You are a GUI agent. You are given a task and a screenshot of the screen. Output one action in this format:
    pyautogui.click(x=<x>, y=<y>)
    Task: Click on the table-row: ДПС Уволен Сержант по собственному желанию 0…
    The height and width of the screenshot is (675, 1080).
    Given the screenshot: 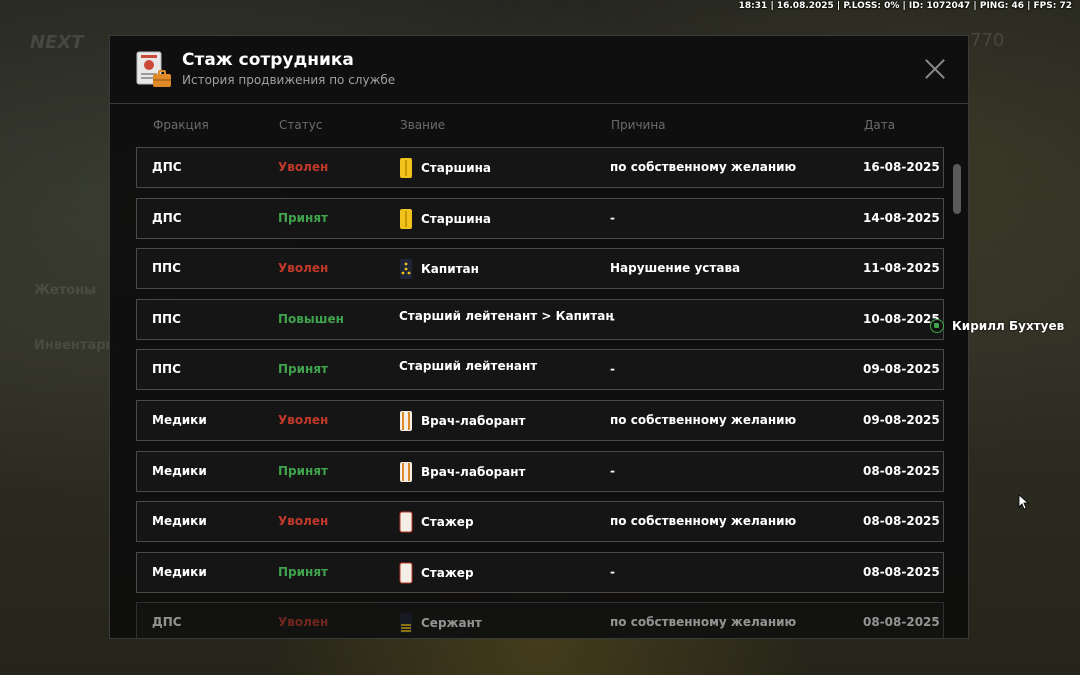 What is the action you would take?
    pyautogui.click(x=540, y=620)
    